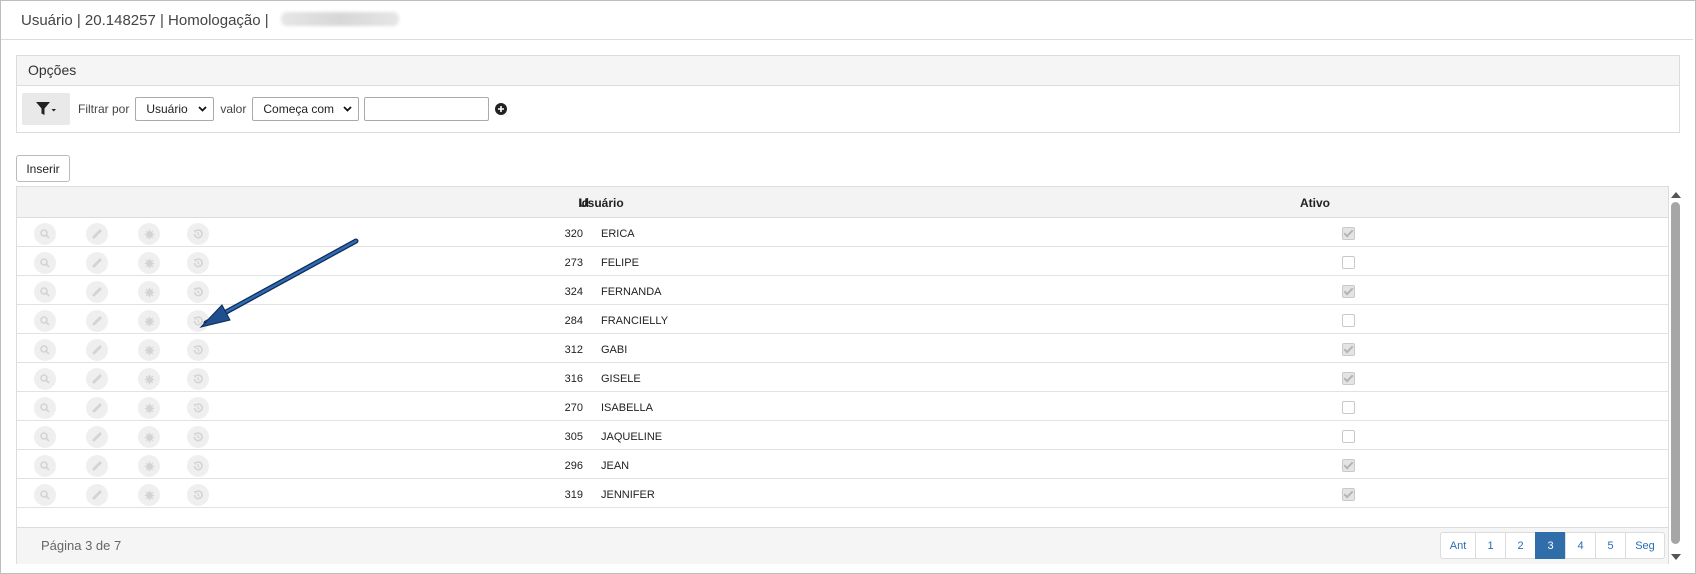 The height and width of the screenshot is (574, 1696). Describe the element at coordinates (842, 348) in the screenshot. I see `table-row: 312 GABI` at that location.